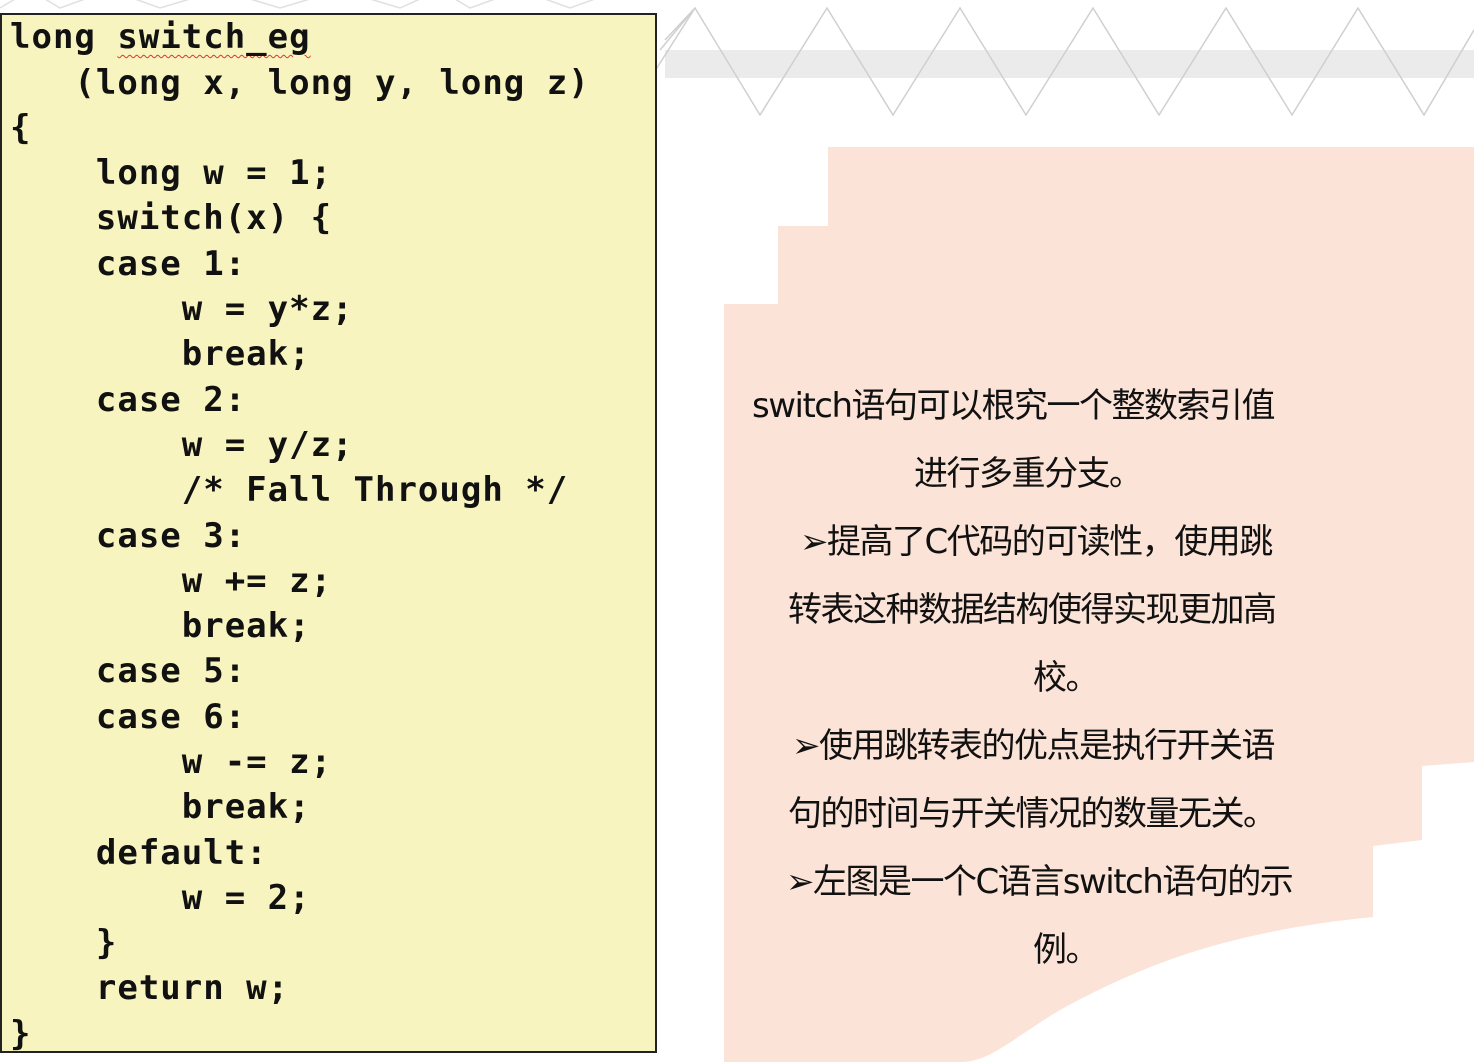  What do you see at coordinates (1040, 882) in the screenshot?
I see `note-line: ➢左图是一个C语言switch语句的示` at bounding box center [1040, 882].